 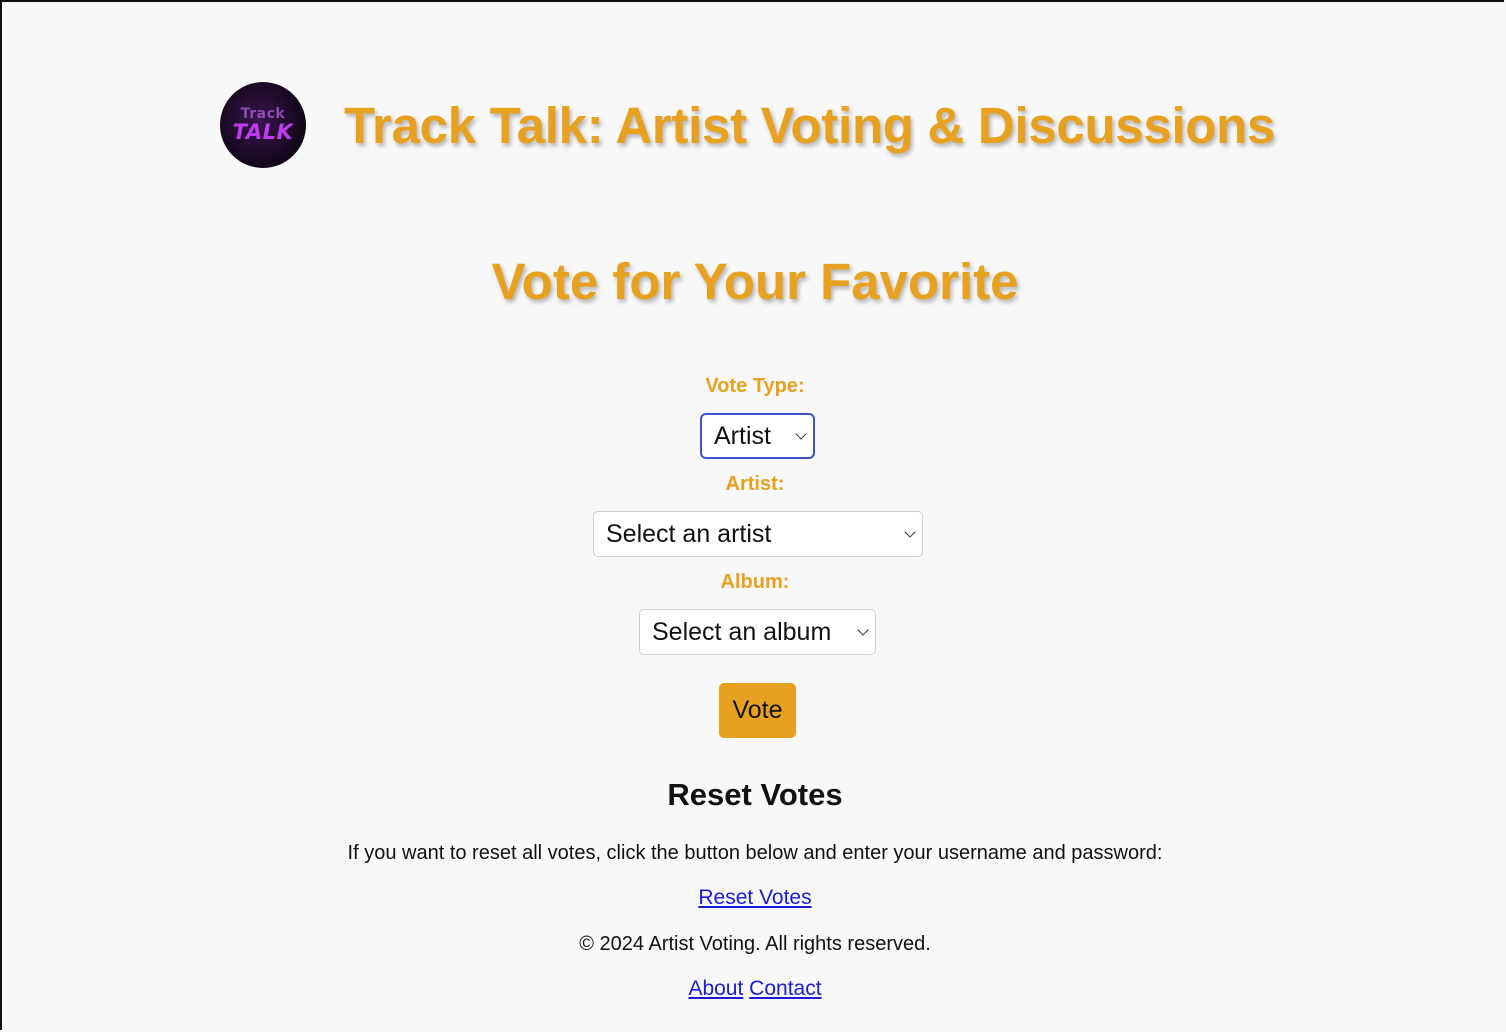 What do you see at coordinates (755, 484) in the screenshot?
I see `artist-label: Artist:` at bounding box center [755, 484].